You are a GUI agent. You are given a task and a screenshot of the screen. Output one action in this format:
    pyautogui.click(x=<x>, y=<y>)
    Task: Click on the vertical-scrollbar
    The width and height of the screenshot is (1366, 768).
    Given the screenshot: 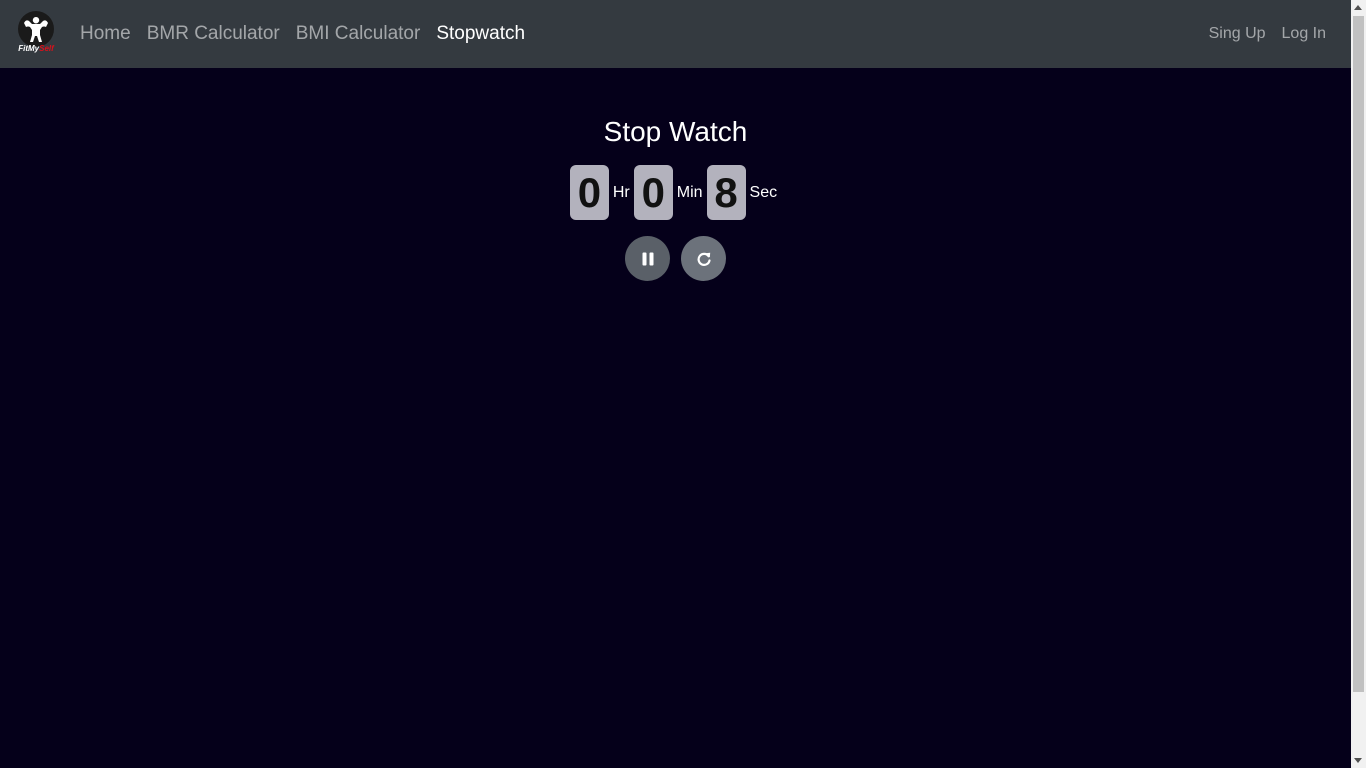 What is the action you would take?
    pyautogui.click(x=1358, y=384)
    